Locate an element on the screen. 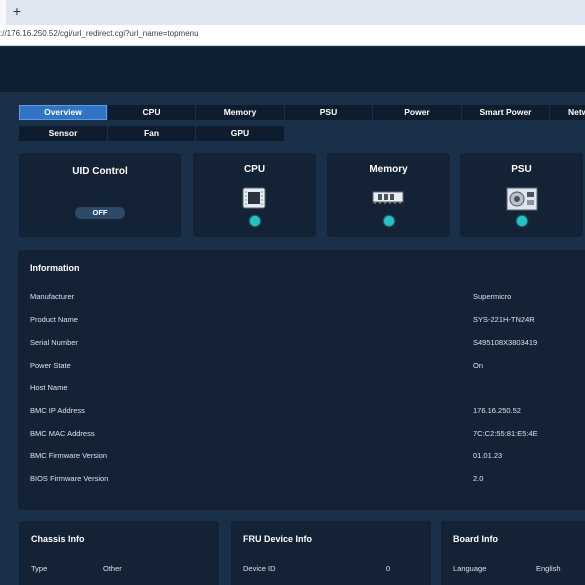  info-value: 2.0 is located at coordinates (478, 478).